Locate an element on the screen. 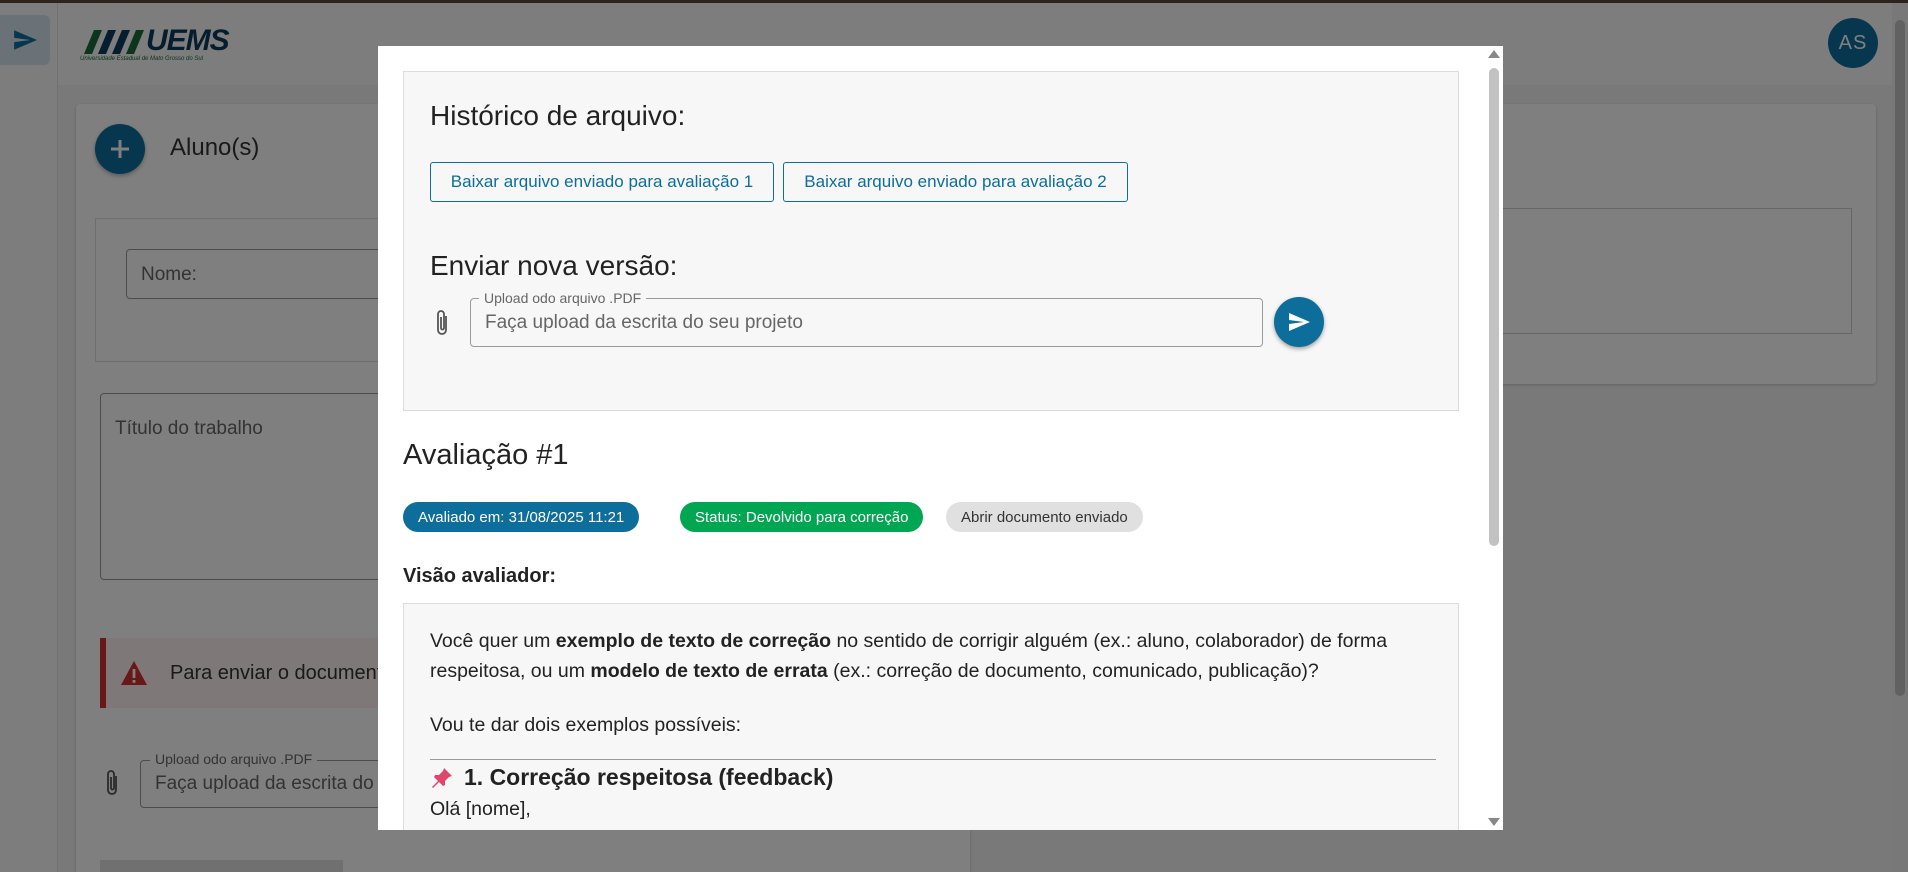  send-new-version-title: Enviar nova versão: is located at coordinates (554, 265).